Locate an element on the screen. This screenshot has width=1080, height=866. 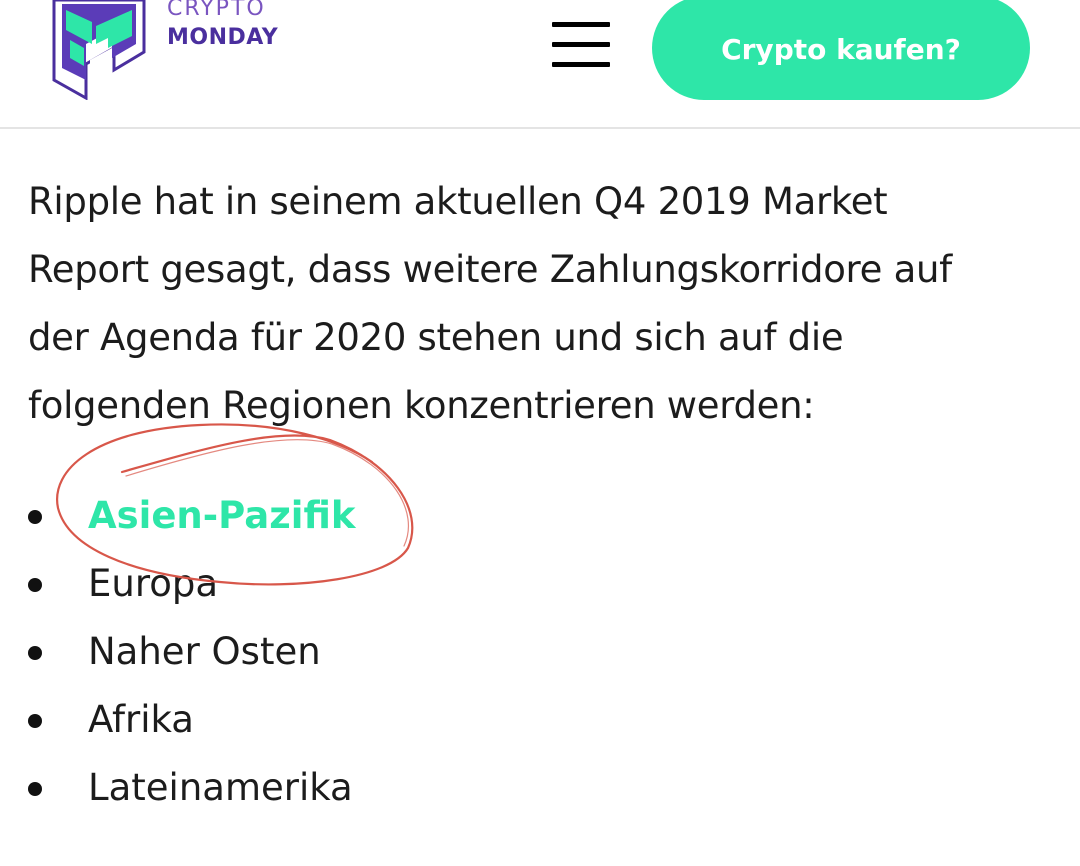
logo-line-monday: MONDAY is located at coordinates (223, 37).